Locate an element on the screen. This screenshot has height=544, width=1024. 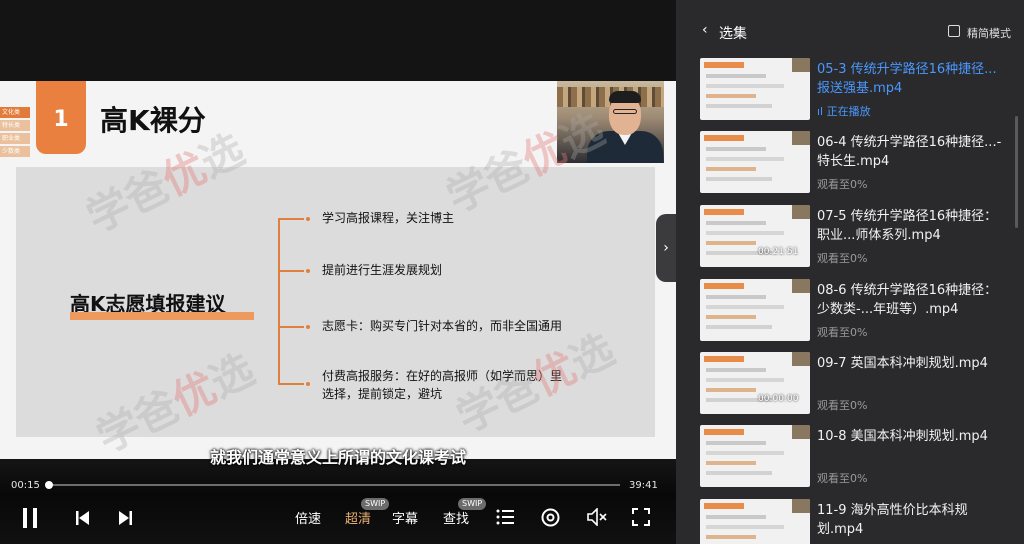
compact-mode-label: 精简模式 is located at coordinates (989, 33).